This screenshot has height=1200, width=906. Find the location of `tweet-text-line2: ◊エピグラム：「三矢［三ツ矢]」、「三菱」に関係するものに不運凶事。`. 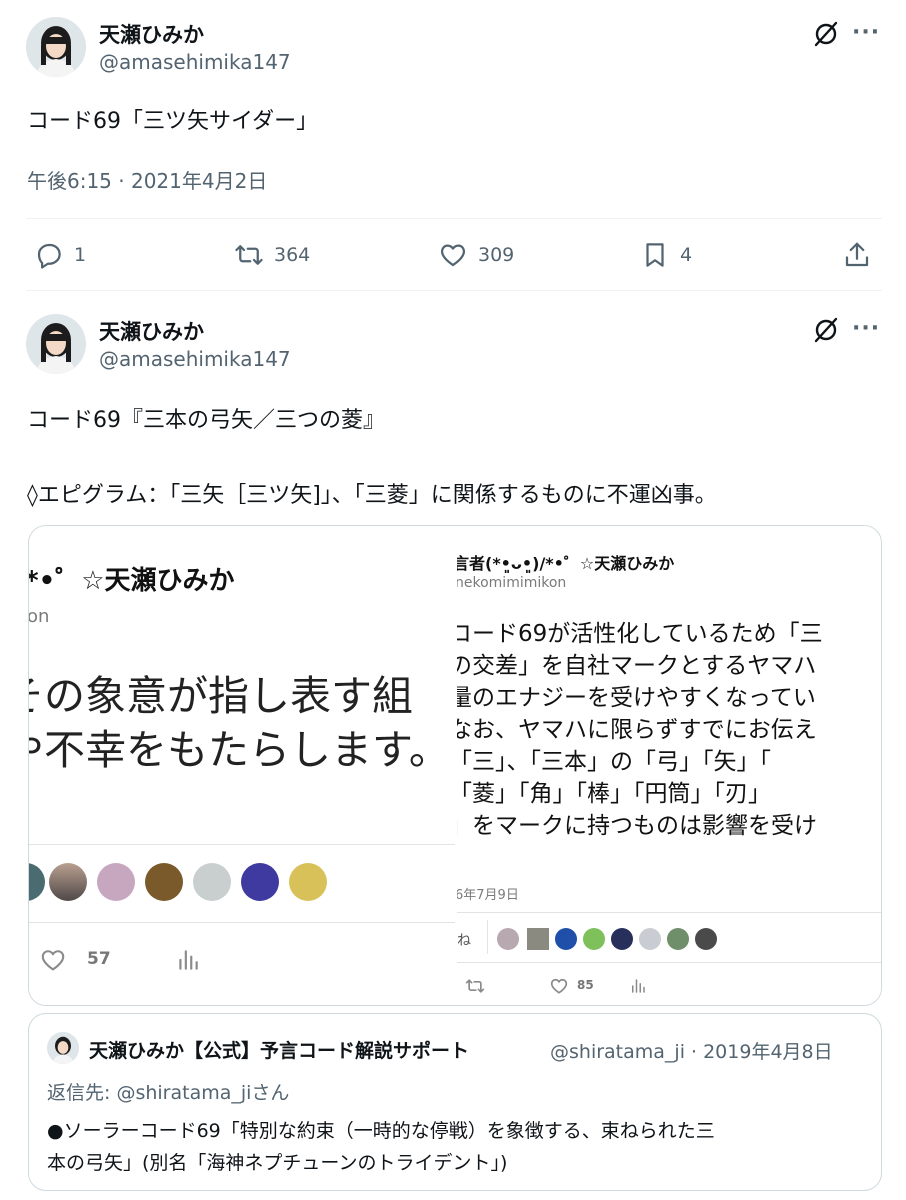

tweet-text-line2: ◊エピグラム：「三矢［三ツ矢]」、「三菱」に関係するものに不運凶事。 is located at coordinates (372, 495).